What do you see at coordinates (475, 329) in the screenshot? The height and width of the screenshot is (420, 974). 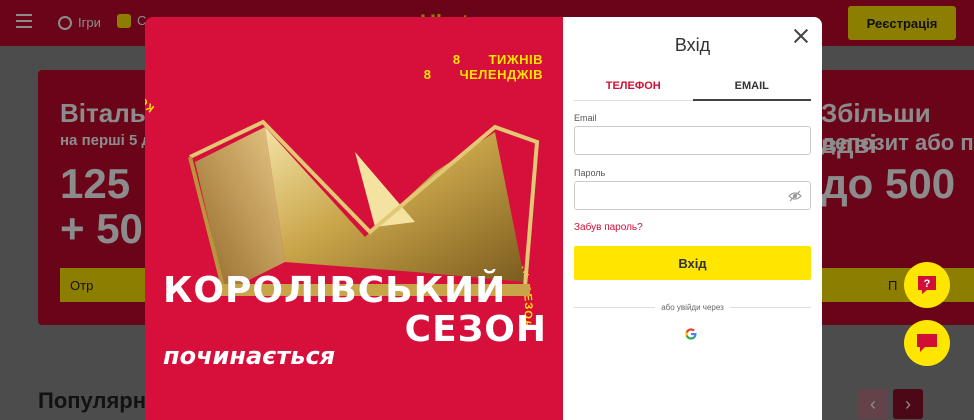 I see `promo-title-line2: СЕЗОН` at bounding box center [475, 329].